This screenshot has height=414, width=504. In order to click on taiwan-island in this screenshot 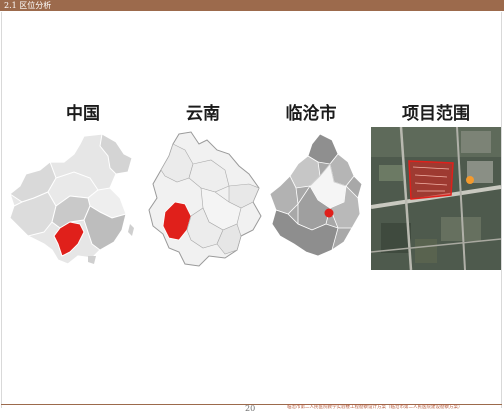, I will do `click(131, 230)`.